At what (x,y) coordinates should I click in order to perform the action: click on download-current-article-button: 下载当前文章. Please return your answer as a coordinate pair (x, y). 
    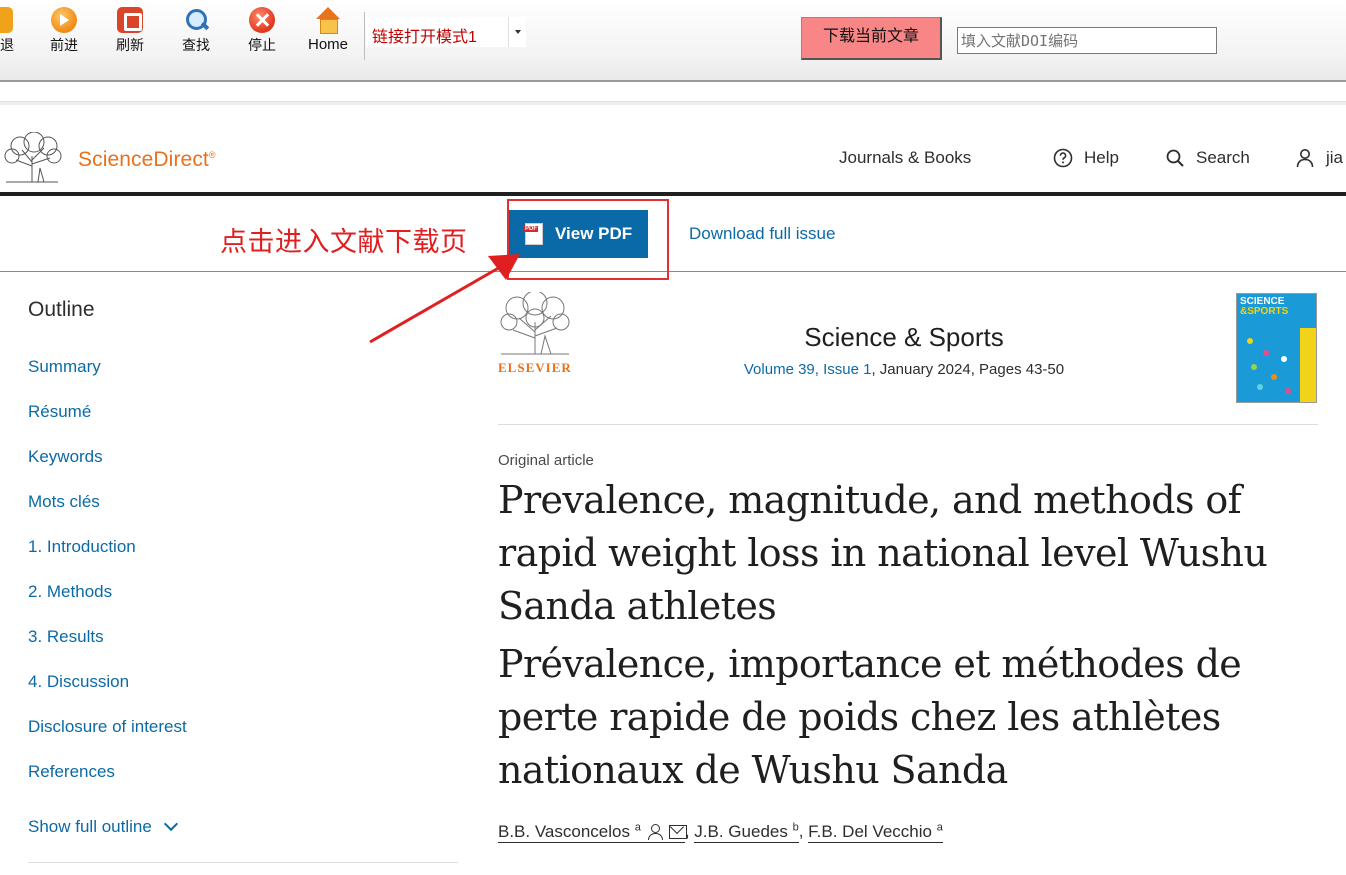
    Looking at the image, I should click on (871, 38).